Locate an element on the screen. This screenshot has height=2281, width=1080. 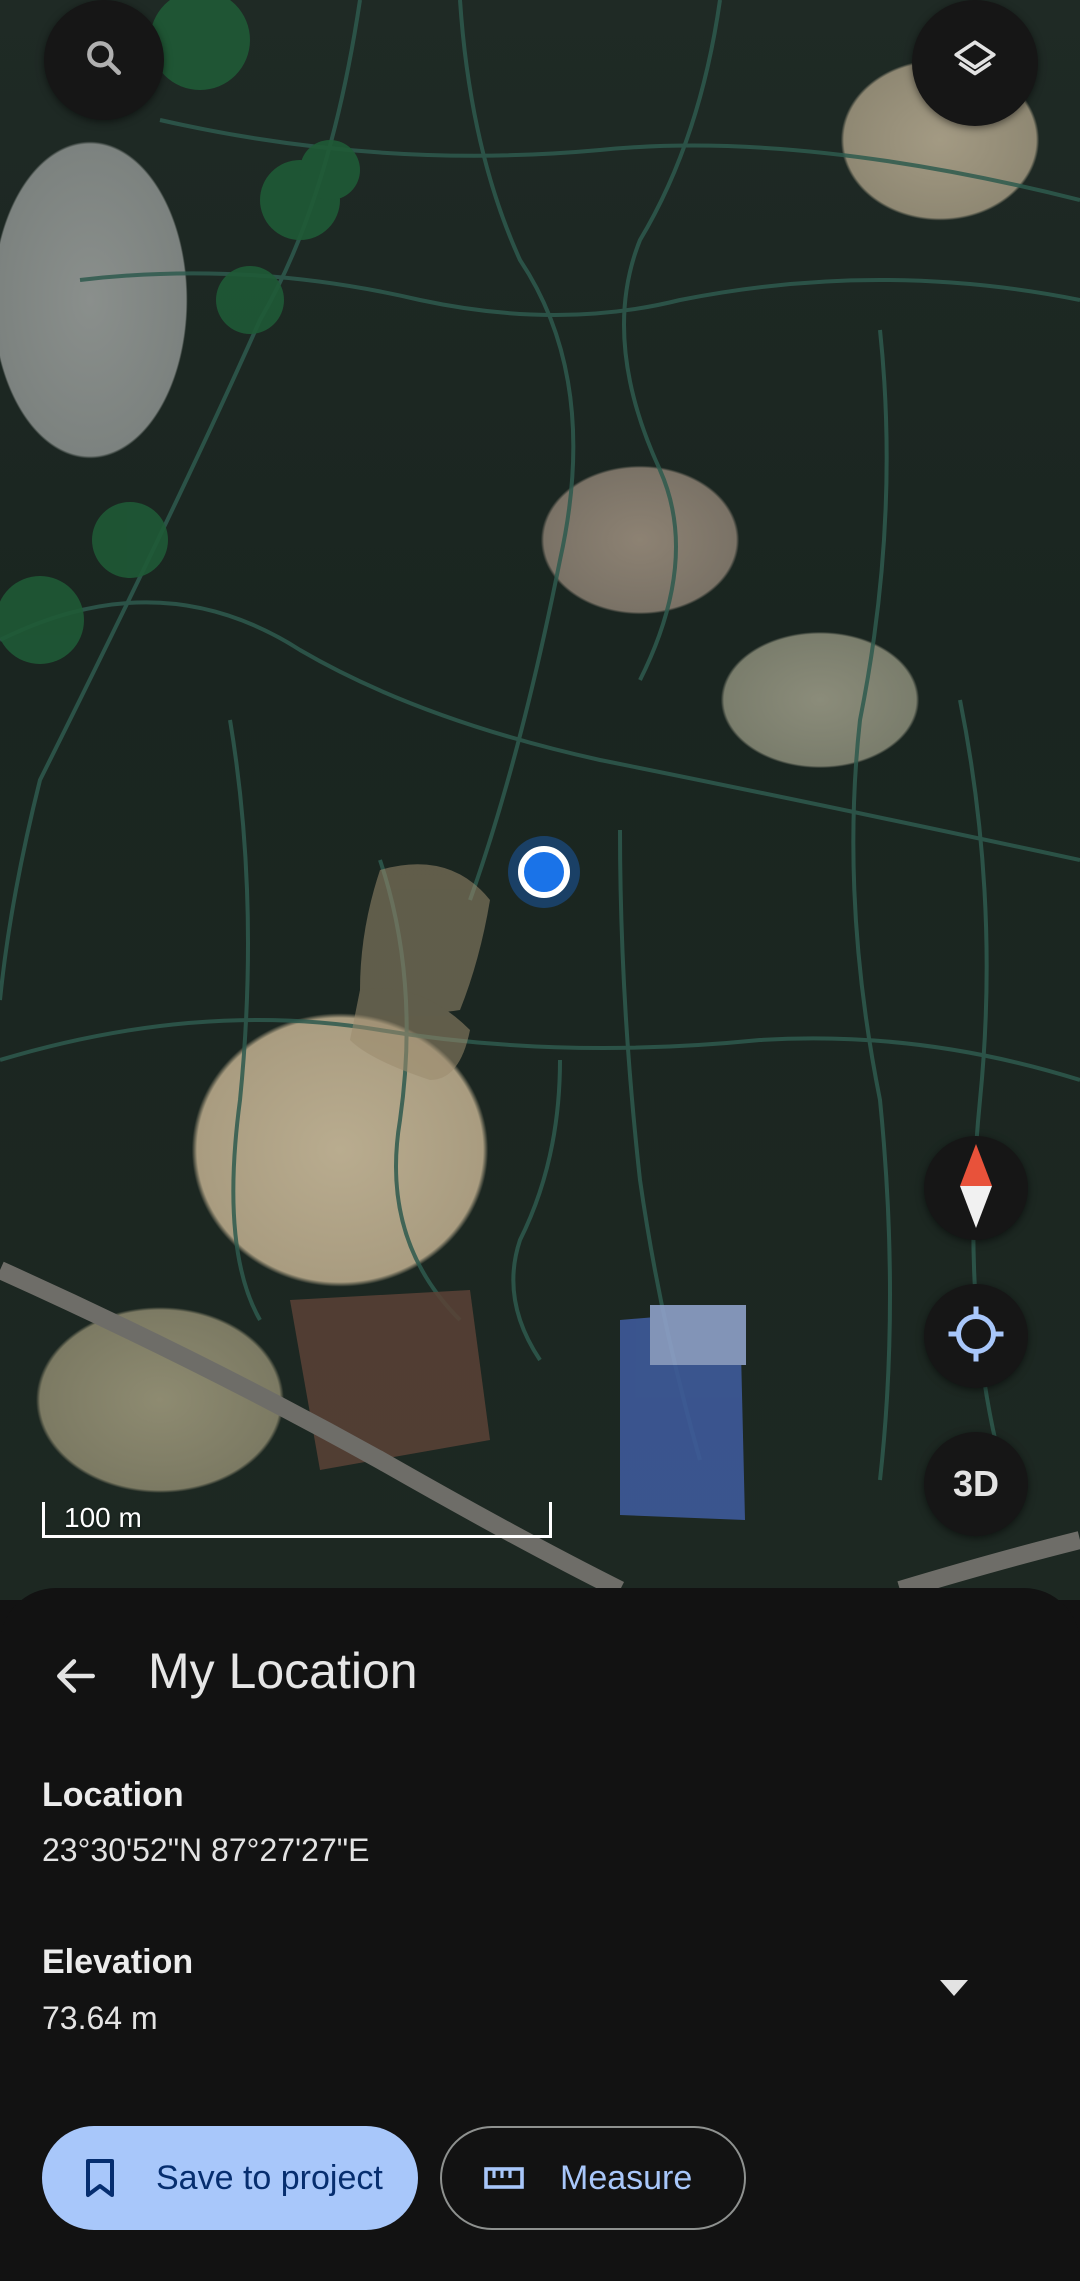
my-location-marker is located at coordinates (544, 872).